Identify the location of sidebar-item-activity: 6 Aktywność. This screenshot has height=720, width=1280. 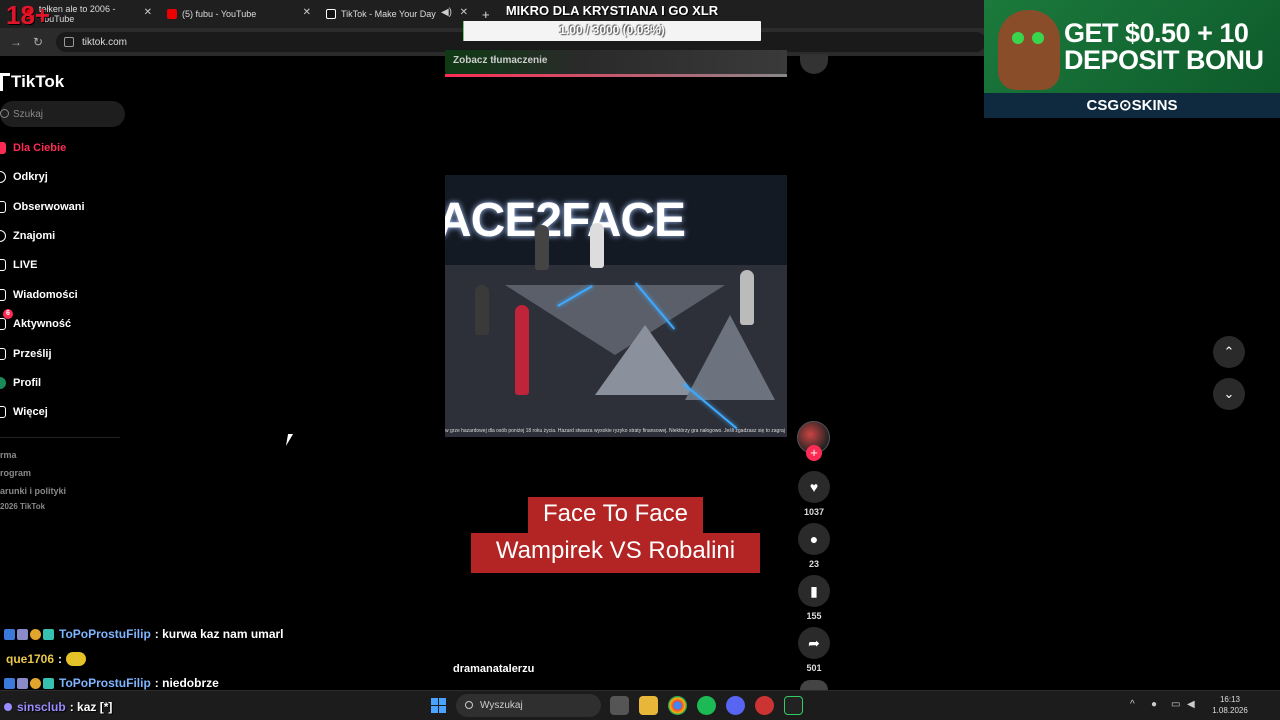
(35, 321).